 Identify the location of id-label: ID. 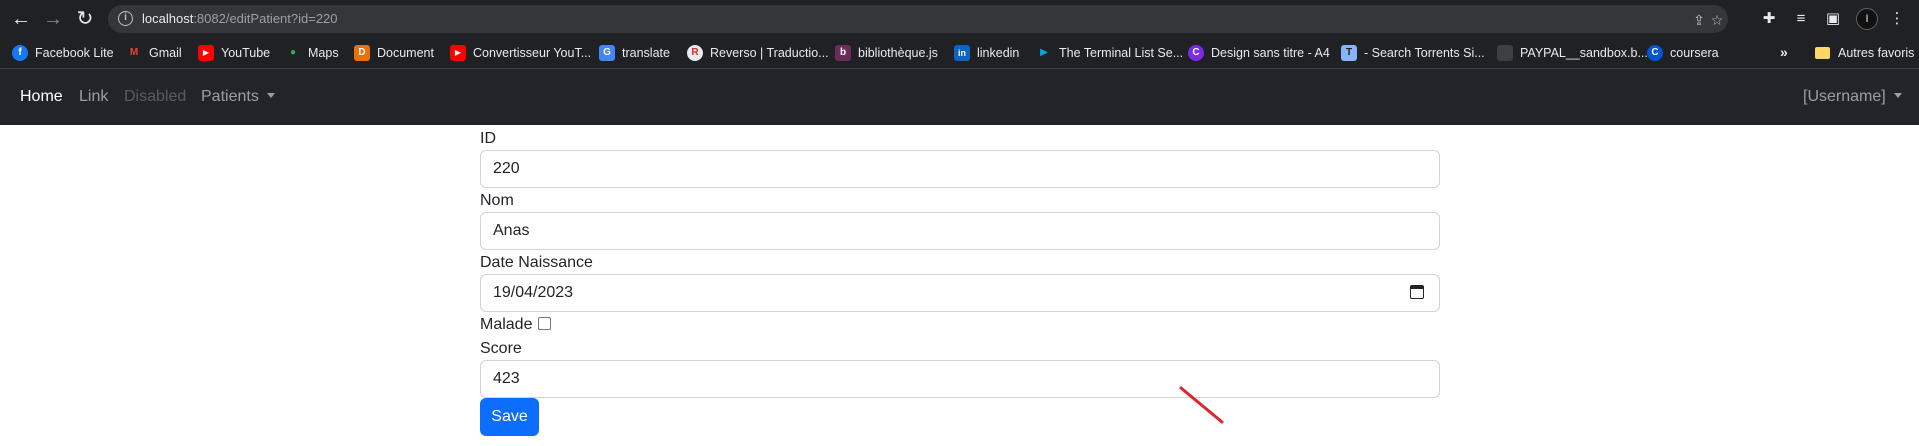
(488, 138).